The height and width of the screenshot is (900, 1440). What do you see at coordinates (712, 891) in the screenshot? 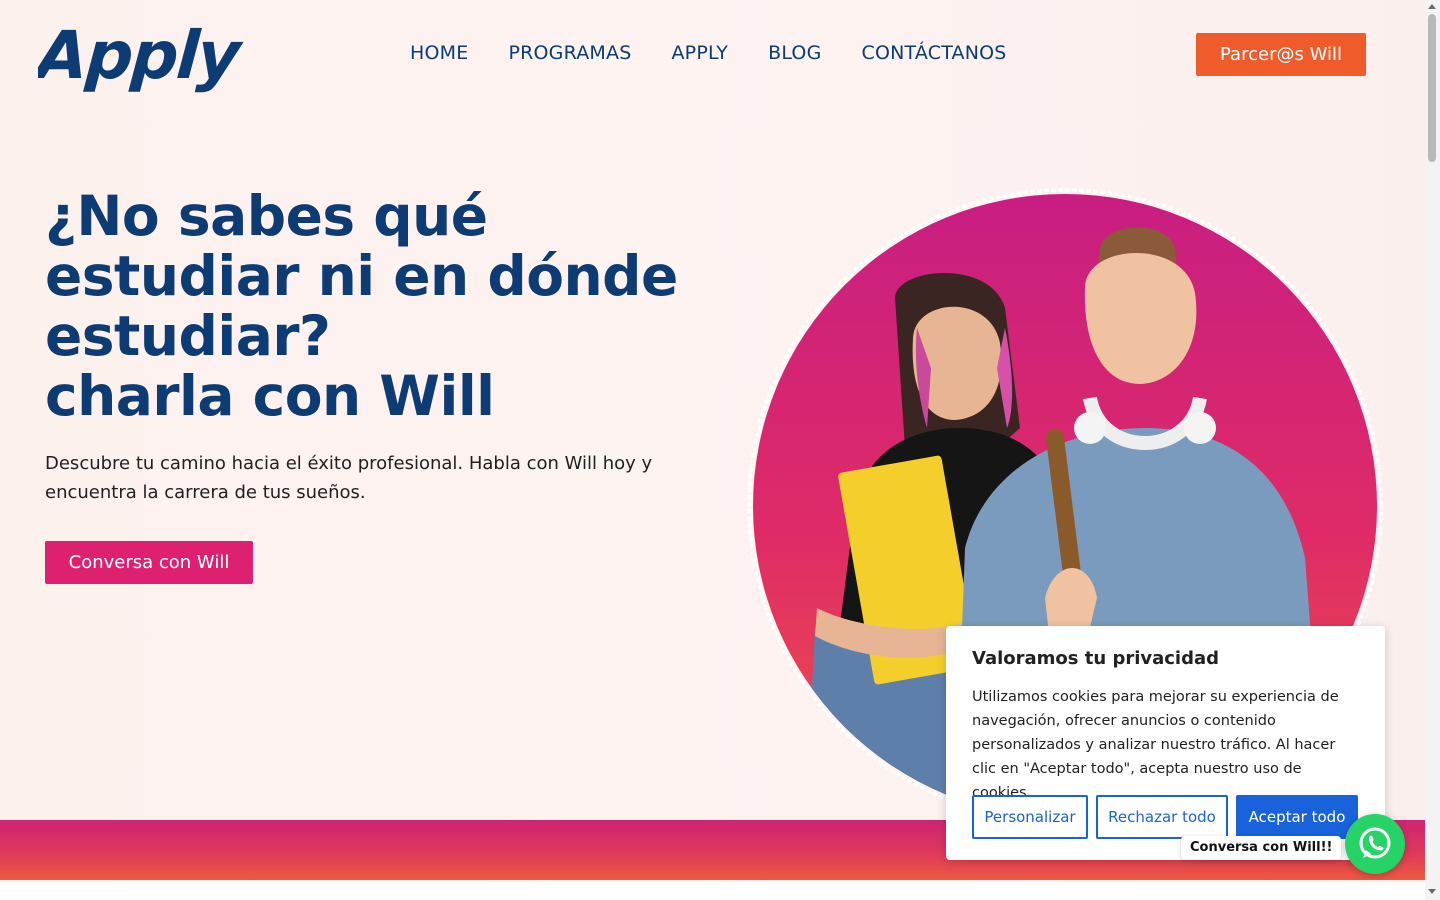
I see `page-bottom-edge` at bounding box center [712, 891].